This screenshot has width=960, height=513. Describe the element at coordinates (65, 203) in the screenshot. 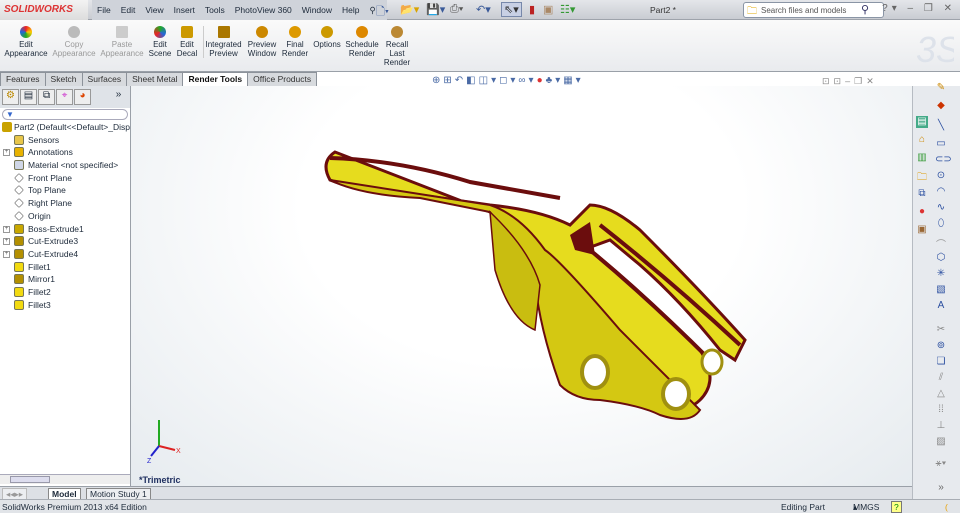

I see `tree-item-right-plane: Right Plane` at that location.